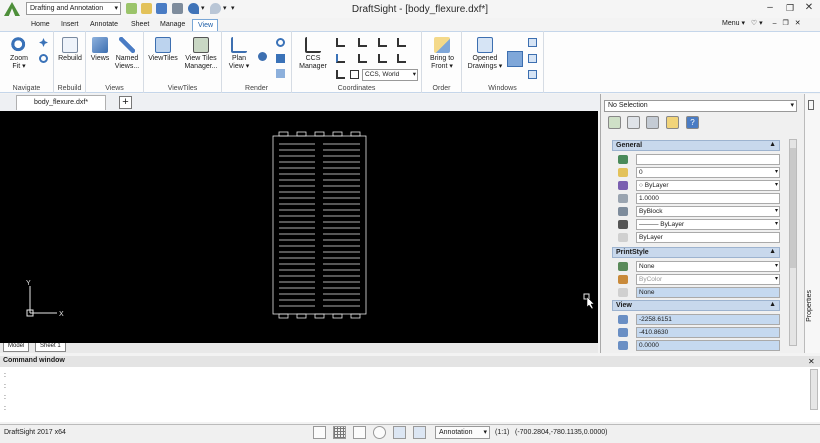 The image size is (820, 443). I want to click on properties-scrollbar, so click(793, 242).